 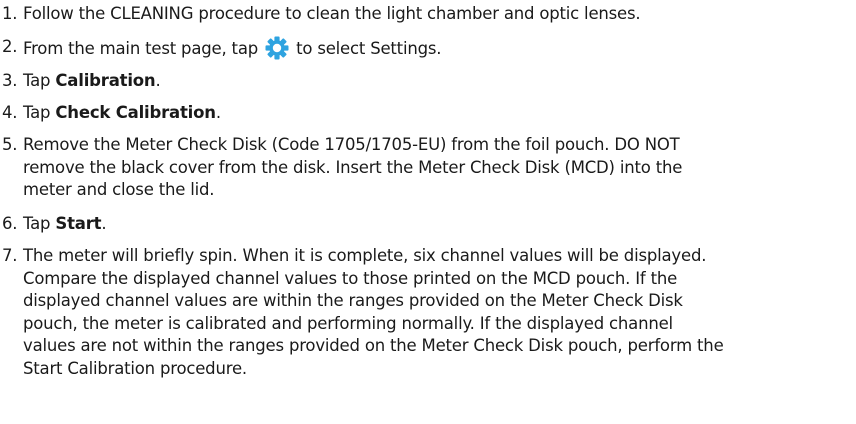 What do you see at coordinates (141, 48) in the screenshot?
I see `step-text-before: From the main test page, tap` at bounding box center [141, 48].